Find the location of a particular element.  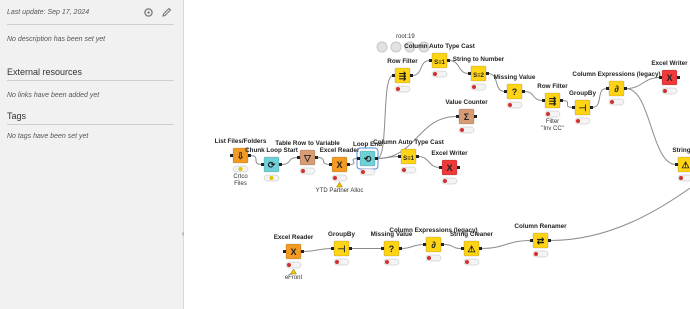

node-excel-reader-2: X Excel Reader eFront is located at coordinates (294, 257).